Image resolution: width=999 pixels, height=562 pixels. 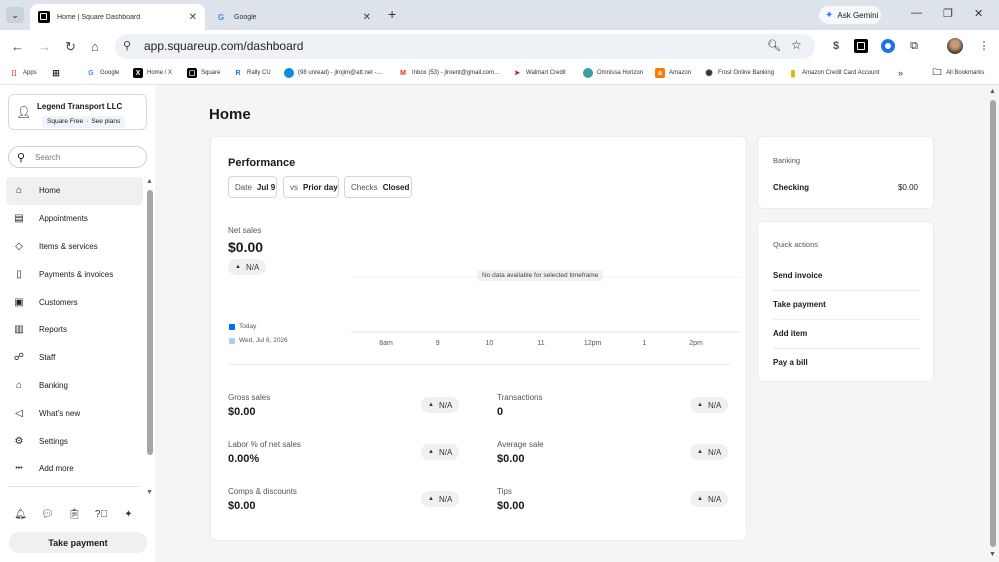 I want to click on bookmark-google: G Google, so click(x=102, y=73).